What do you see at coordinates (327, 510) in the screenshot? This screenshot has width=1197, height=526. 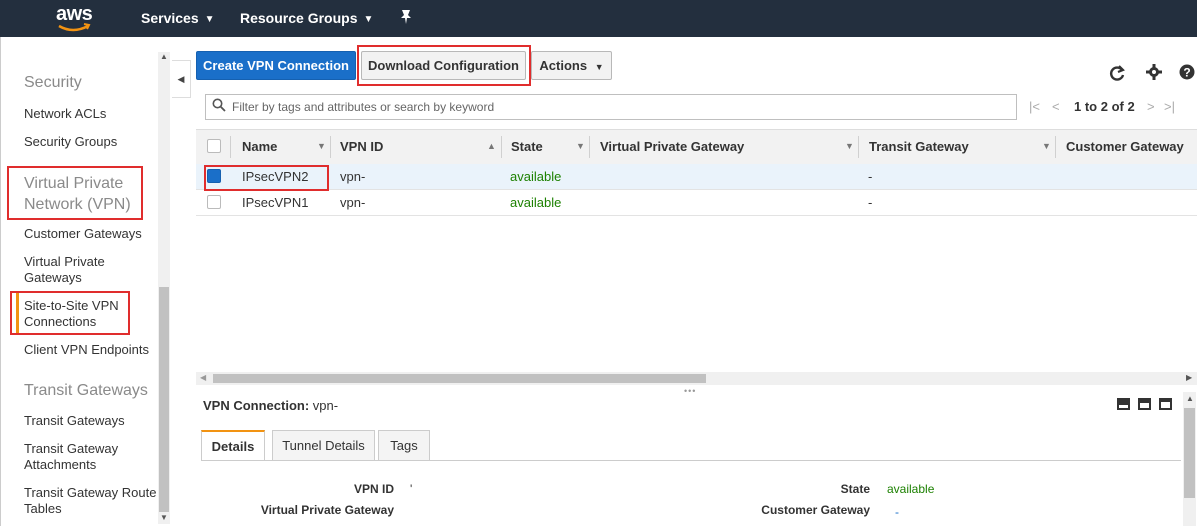 I see `vpg-label: Virtual Private Gateway` at bounding box center [327, 510].